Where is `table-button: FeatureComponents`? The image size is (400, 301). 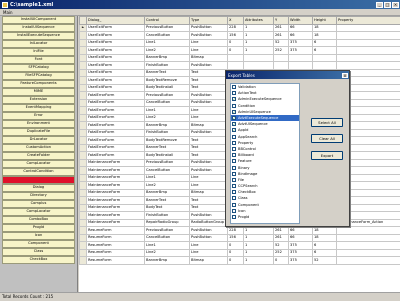 table-button: FeatureComponents is located at coordinates (38, 84).